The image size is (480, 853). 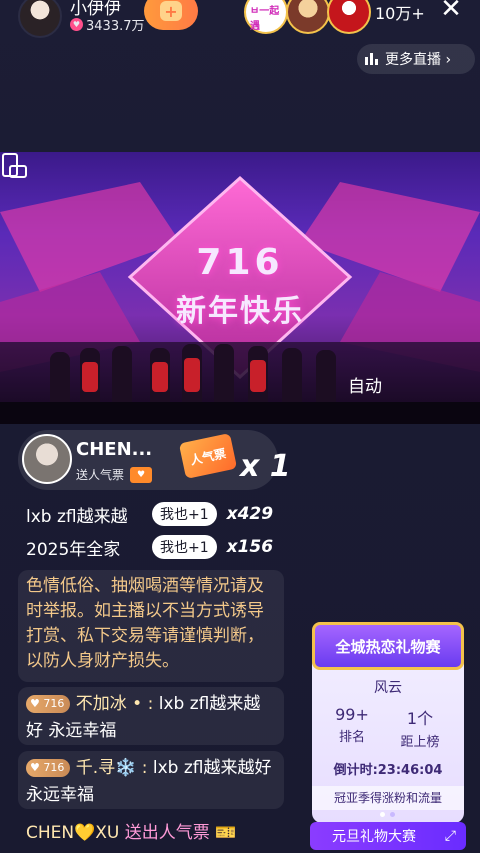 I want to click on me-too-count: x429, so click(x=250, y=514).